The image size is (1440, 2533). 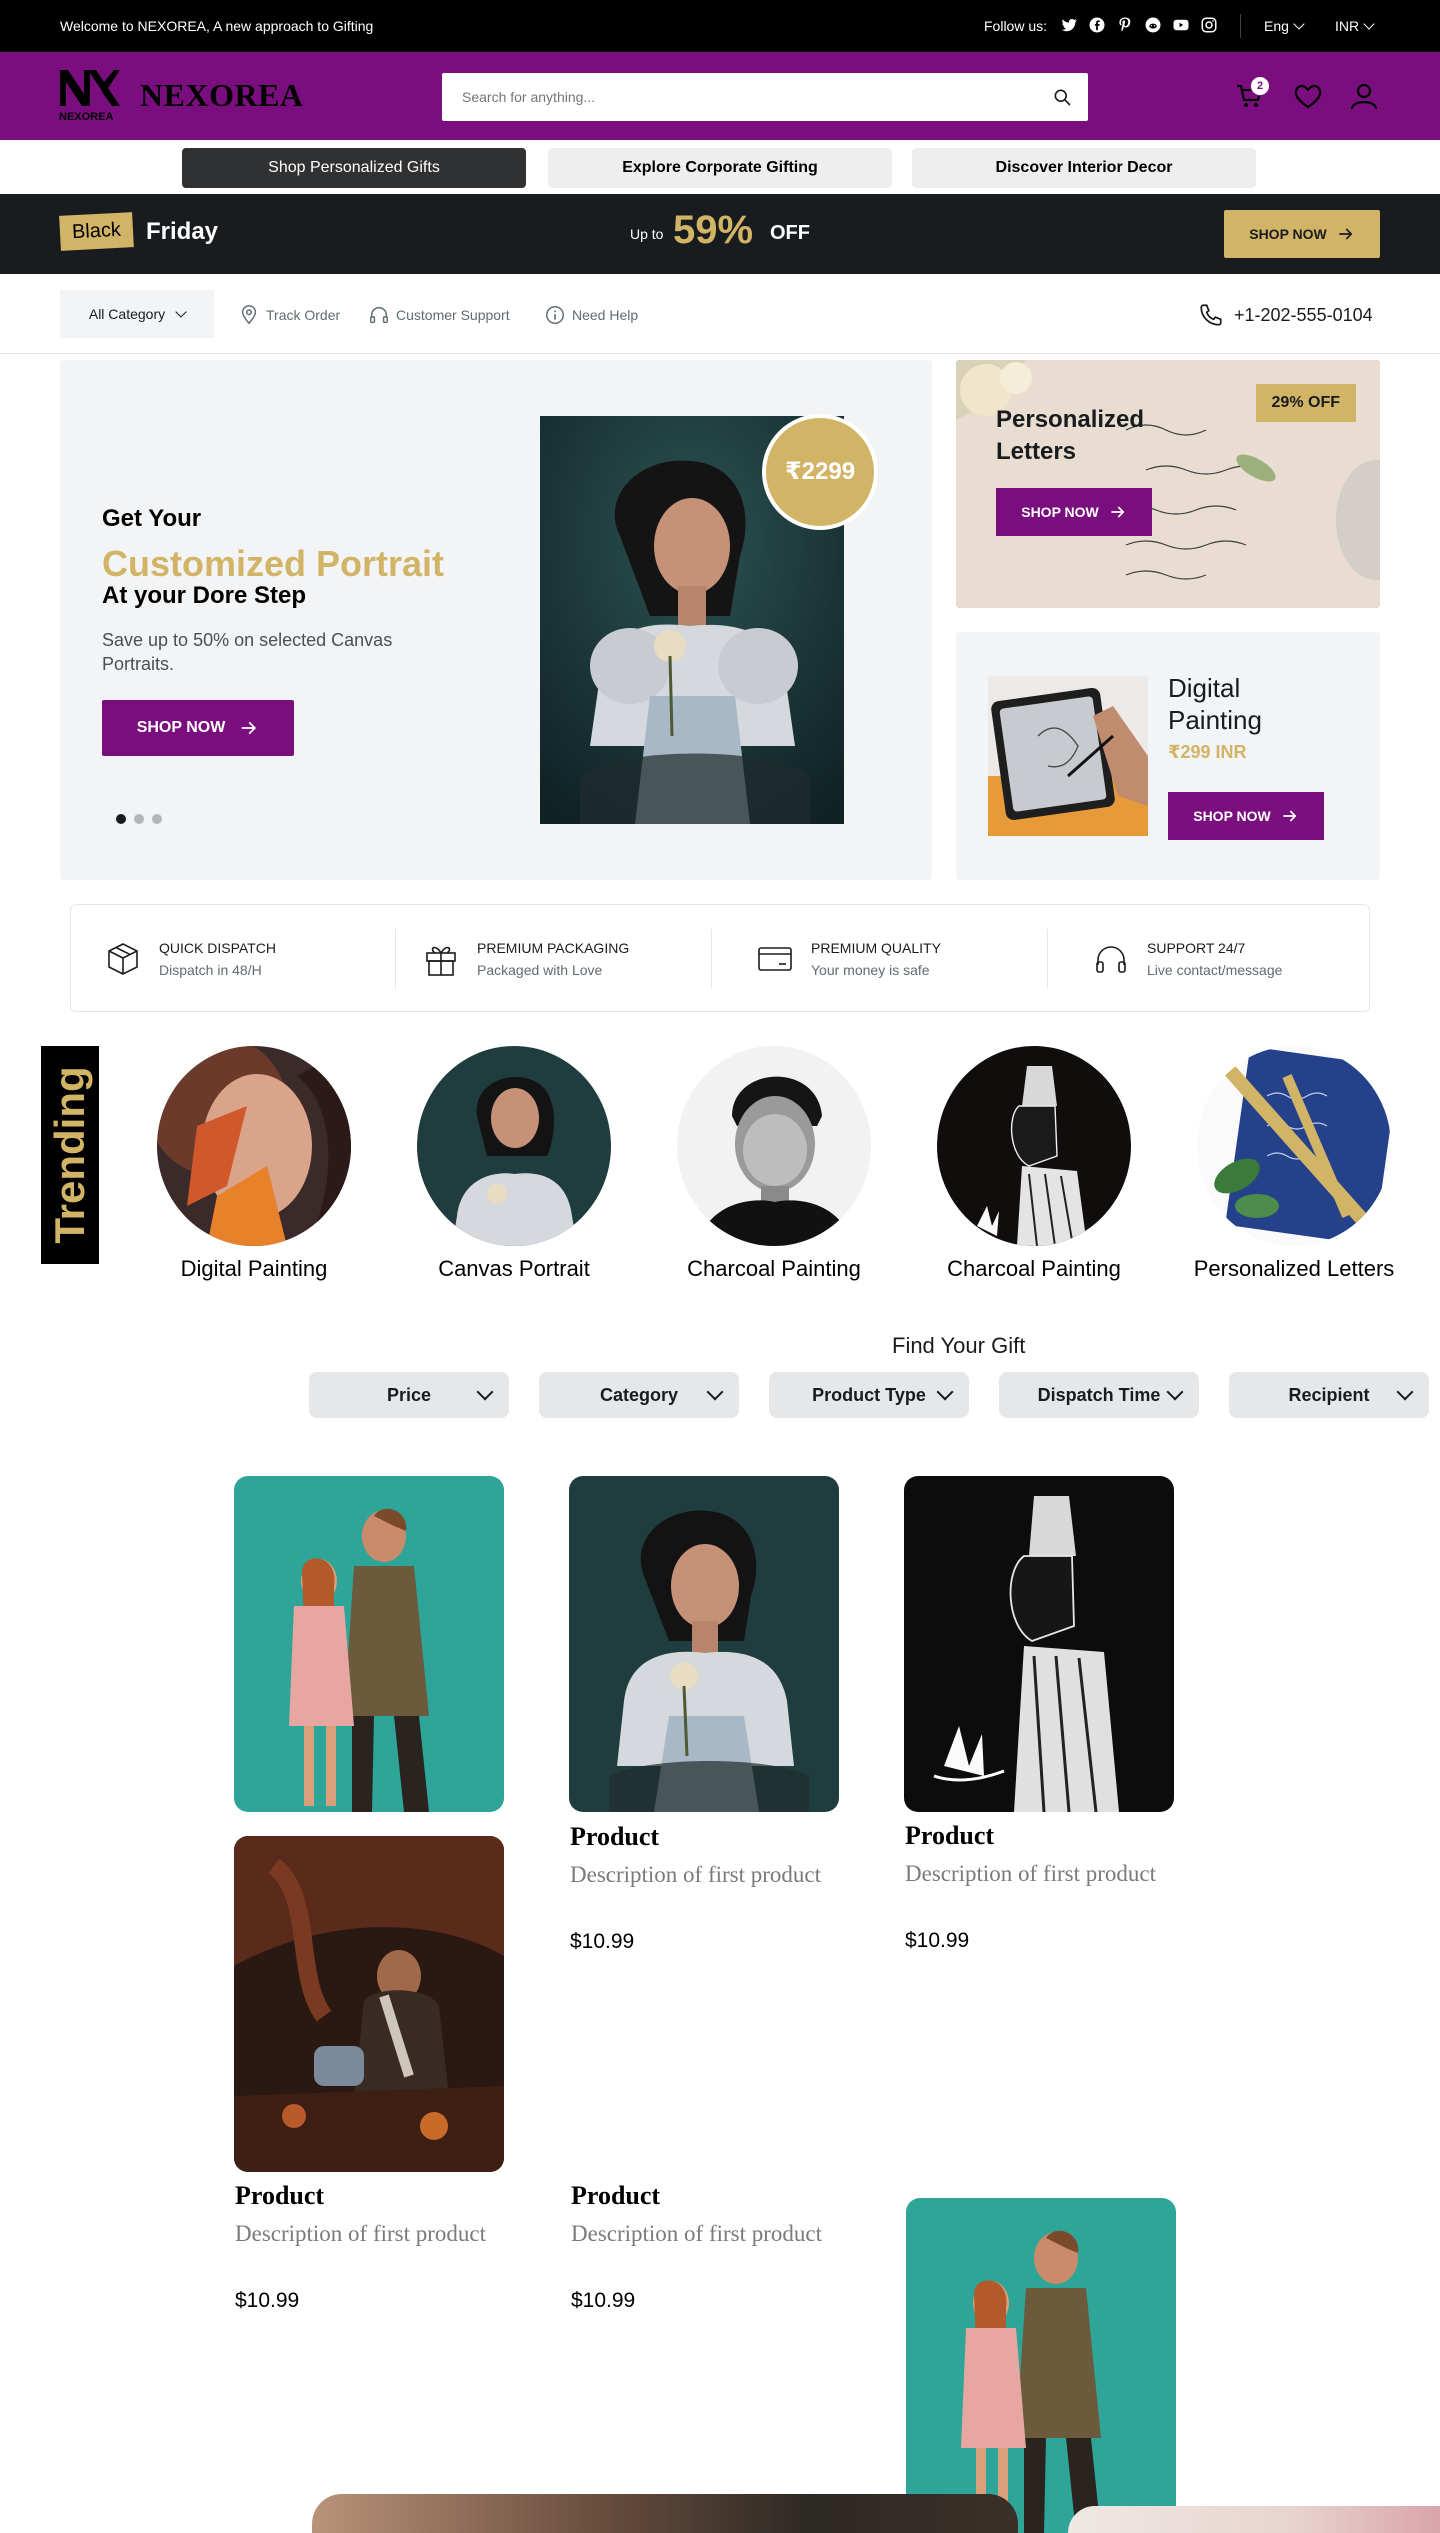 What do you see at coordinates (720, 234) in the screenshot?
I see `black-friday-banner: Black Friday Up to 59% OFF SHOP NOW` at bounding box center [720, 234].